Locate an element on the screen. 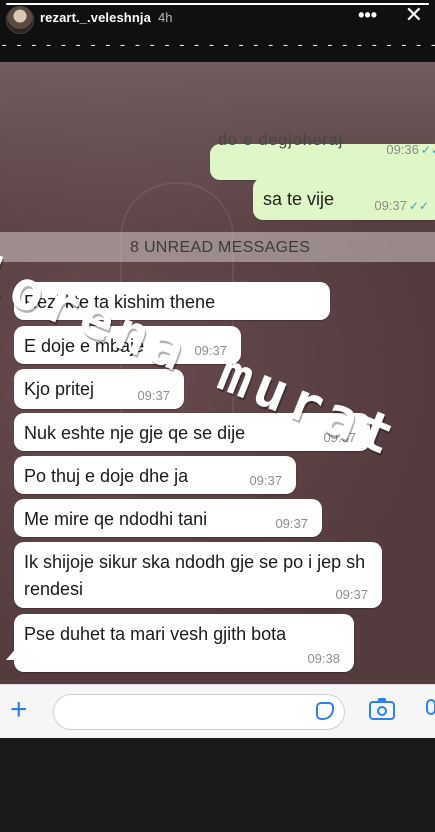 Image resolution: width=435 pixels, height=832 pixels. message-time: 09:38 is located at coordinates (323, 658).